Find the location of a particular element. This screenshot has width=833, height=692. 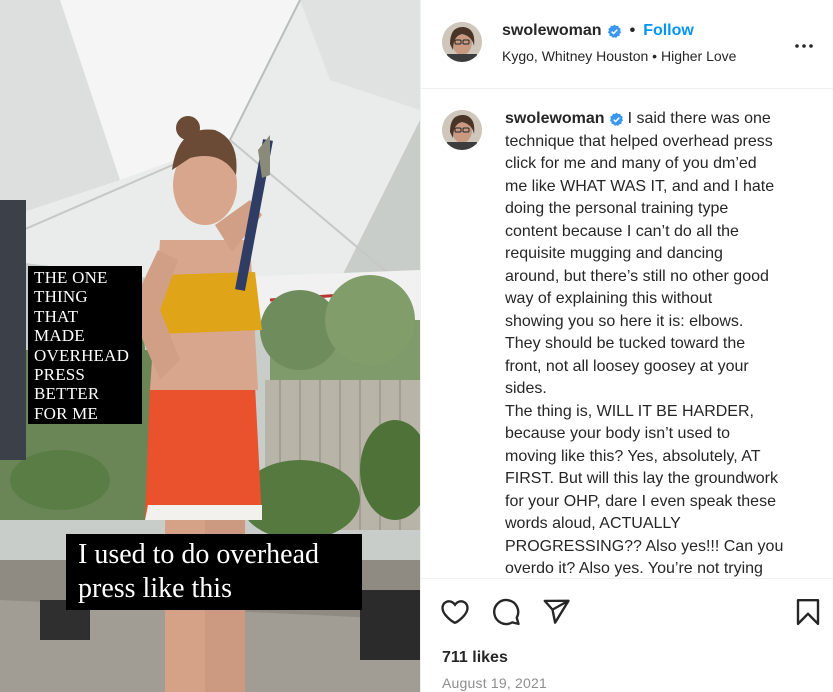

overlay-line: MADE is located at coordinates (59, 336).